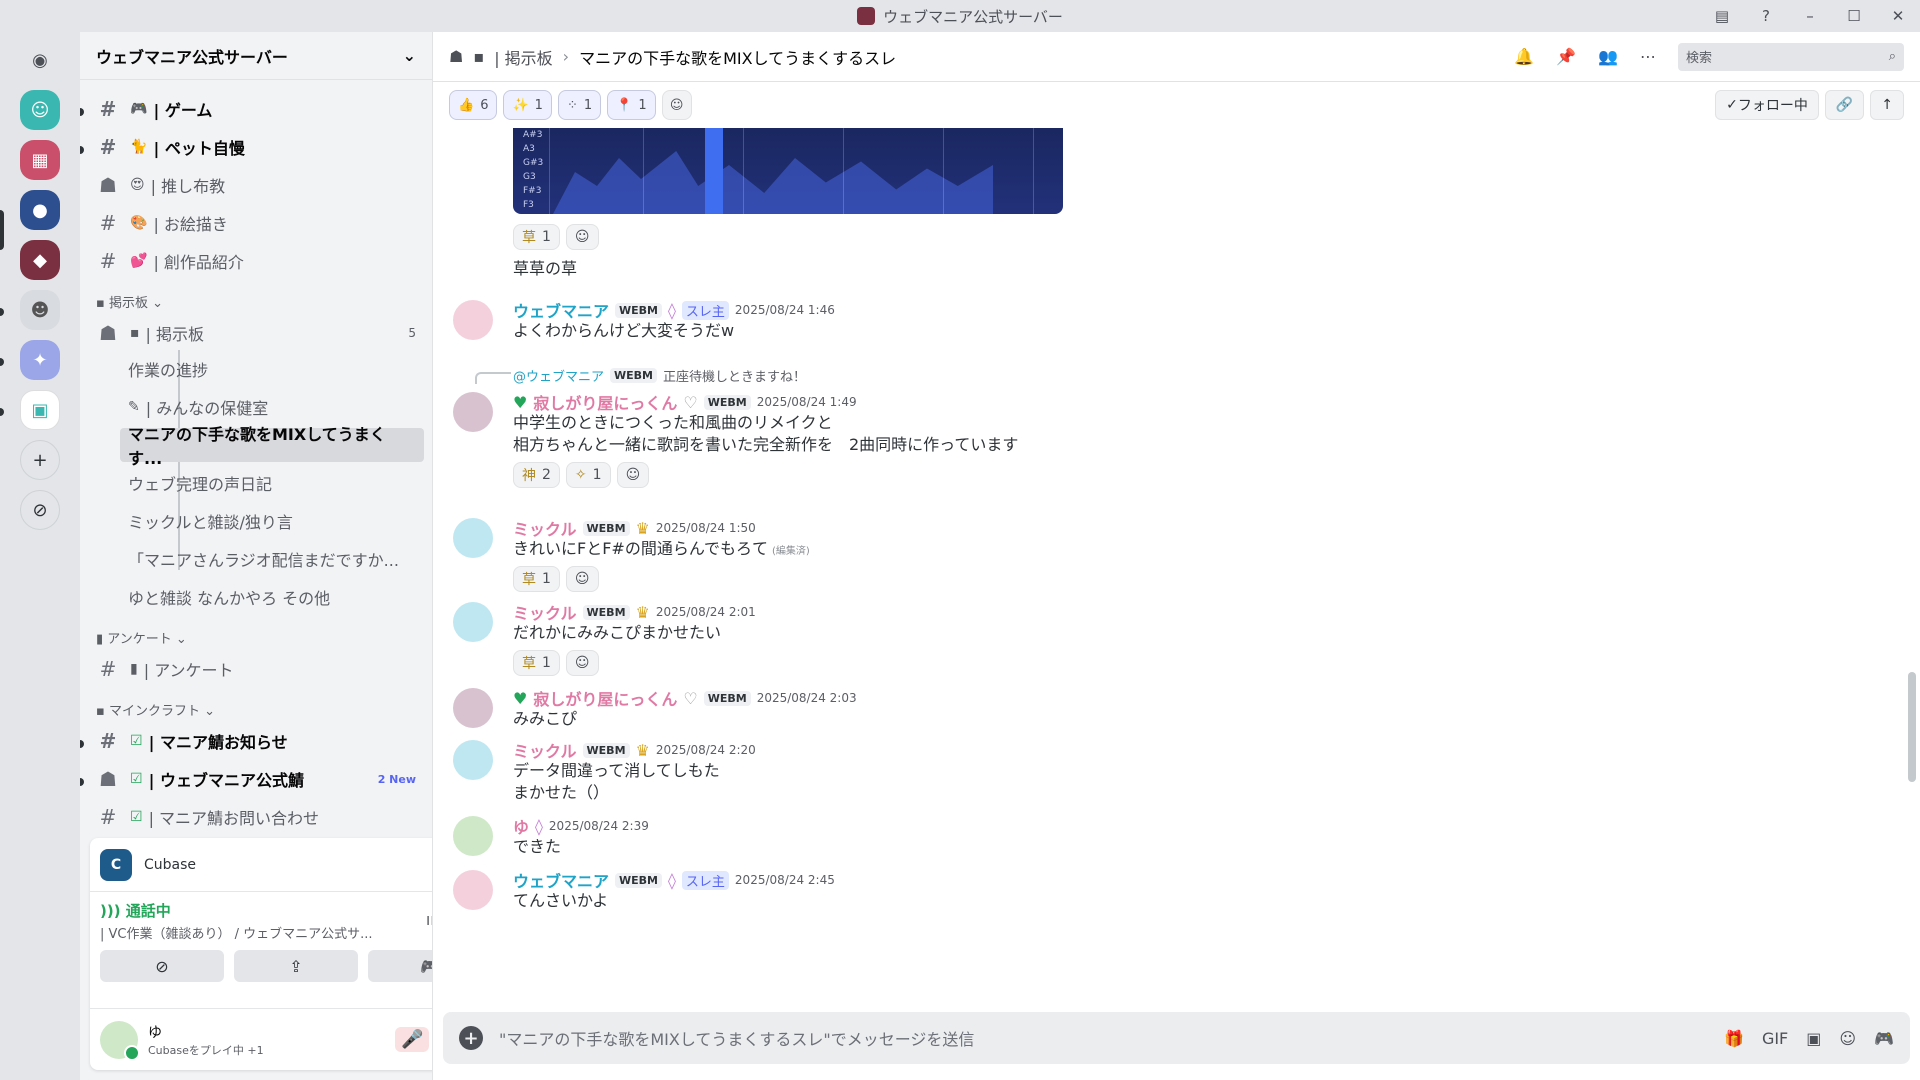  What do you see at coordinates (536, 475) in the screenshot?
I see `reaction: 神2` at bounding box center [536, 475].